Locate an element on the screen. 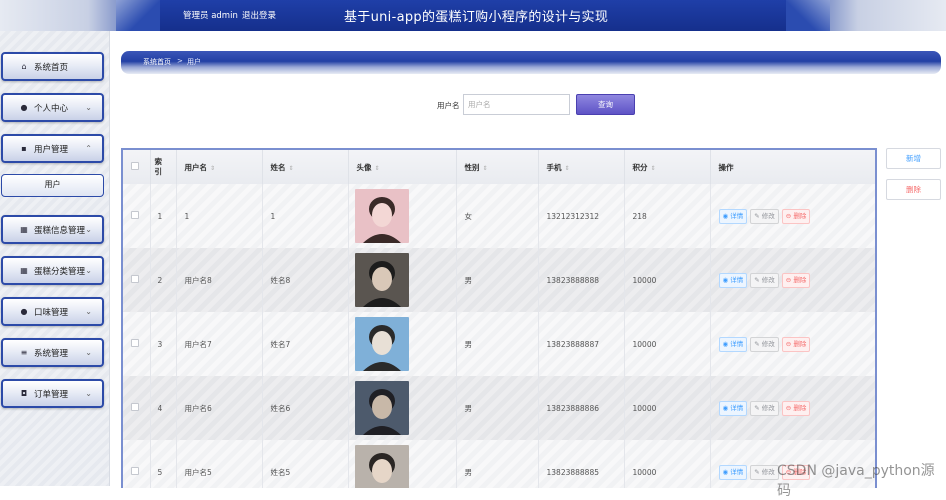 The image size is (946, 500). cell-points: 218 is located at coordinates (667, 216).